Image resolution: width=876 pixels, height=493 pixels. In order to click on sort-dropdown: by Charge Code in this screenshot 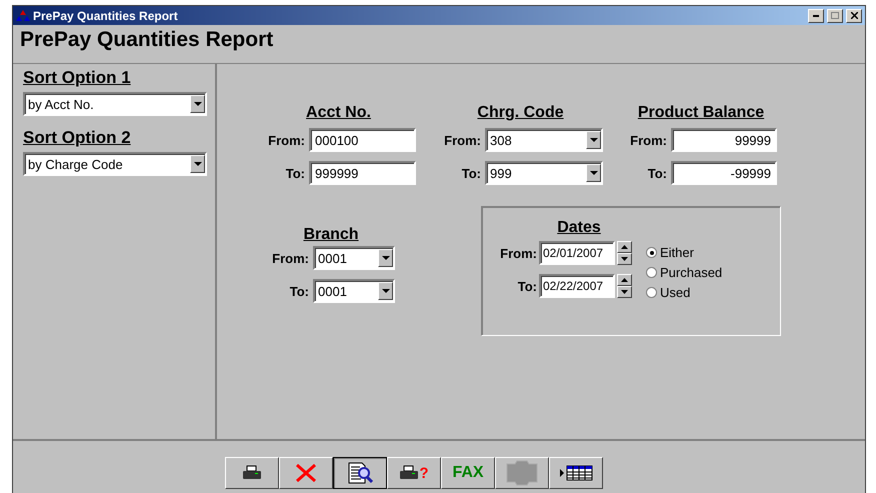, I will do `click(115, 164)`.